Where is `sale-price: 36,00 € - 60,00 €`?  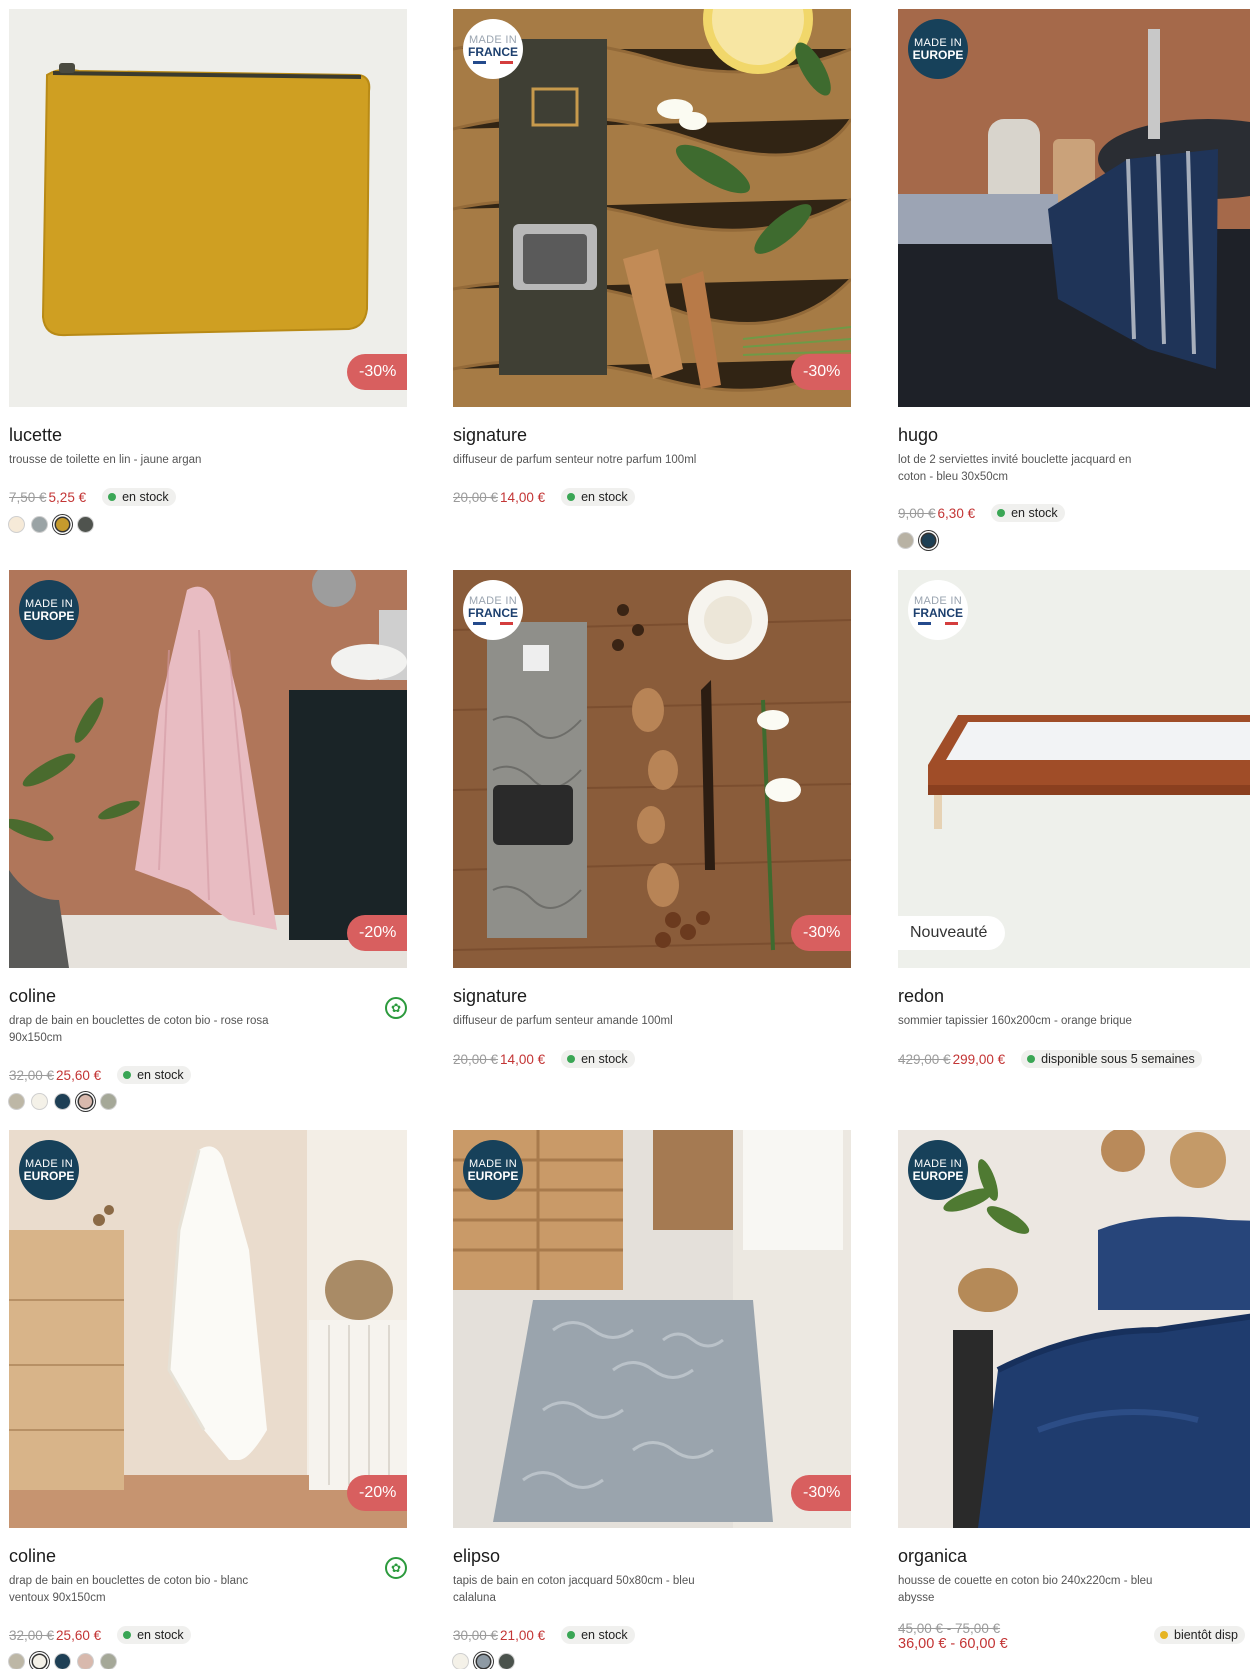
sale-price: 36,00 € - 60,00 € is located at coordinates (953, 1644).